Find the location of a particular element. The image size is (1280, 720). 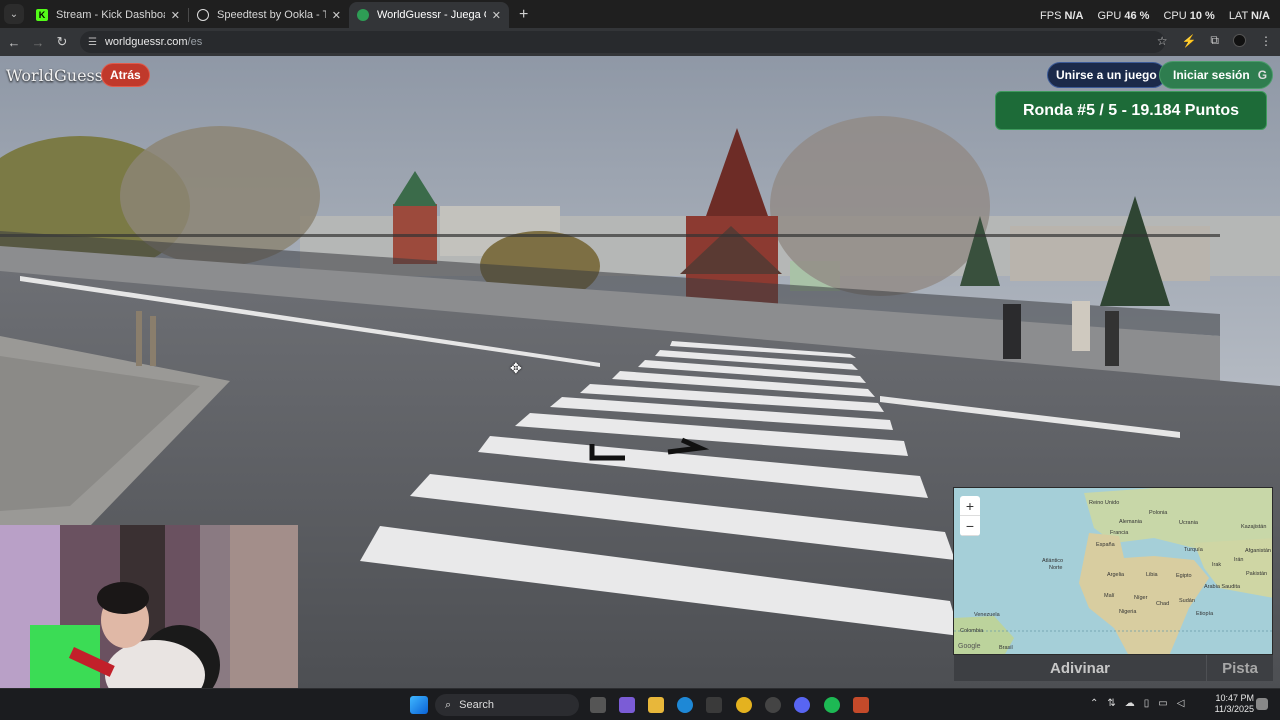

map-label: Venezuela is located at coordinates (987, 615).